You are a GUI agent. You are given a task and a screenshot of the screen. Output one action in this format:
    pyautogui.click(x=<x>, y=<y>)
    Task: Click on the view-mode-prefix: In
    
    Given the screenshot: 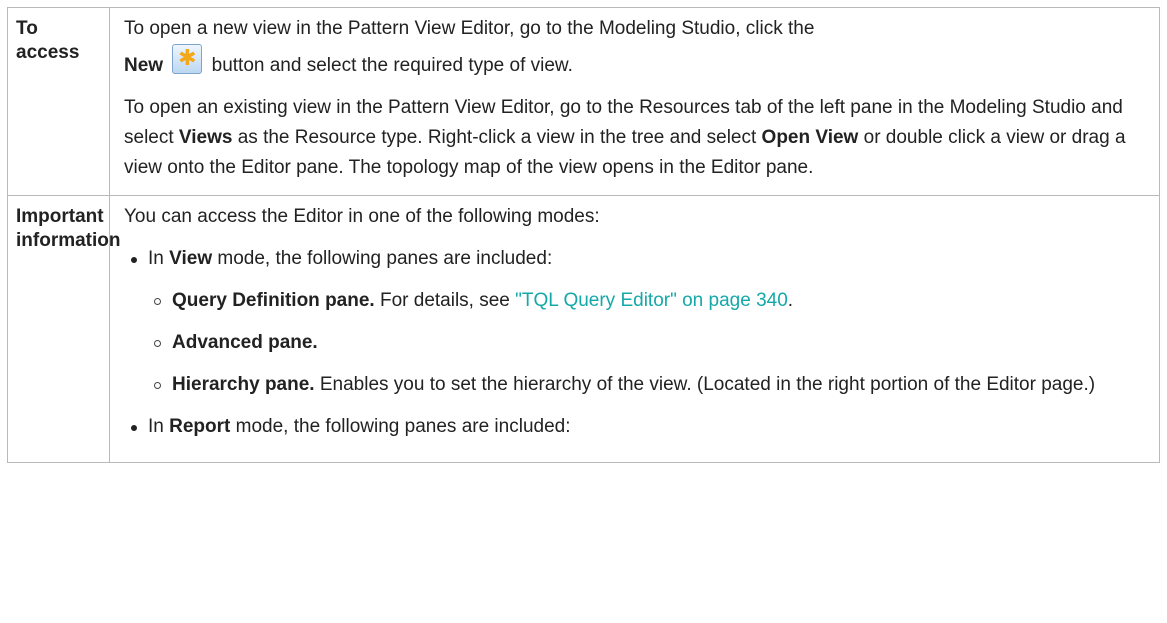 What is the action you would take?
    pyautogui.click(x=156, y=258)
    